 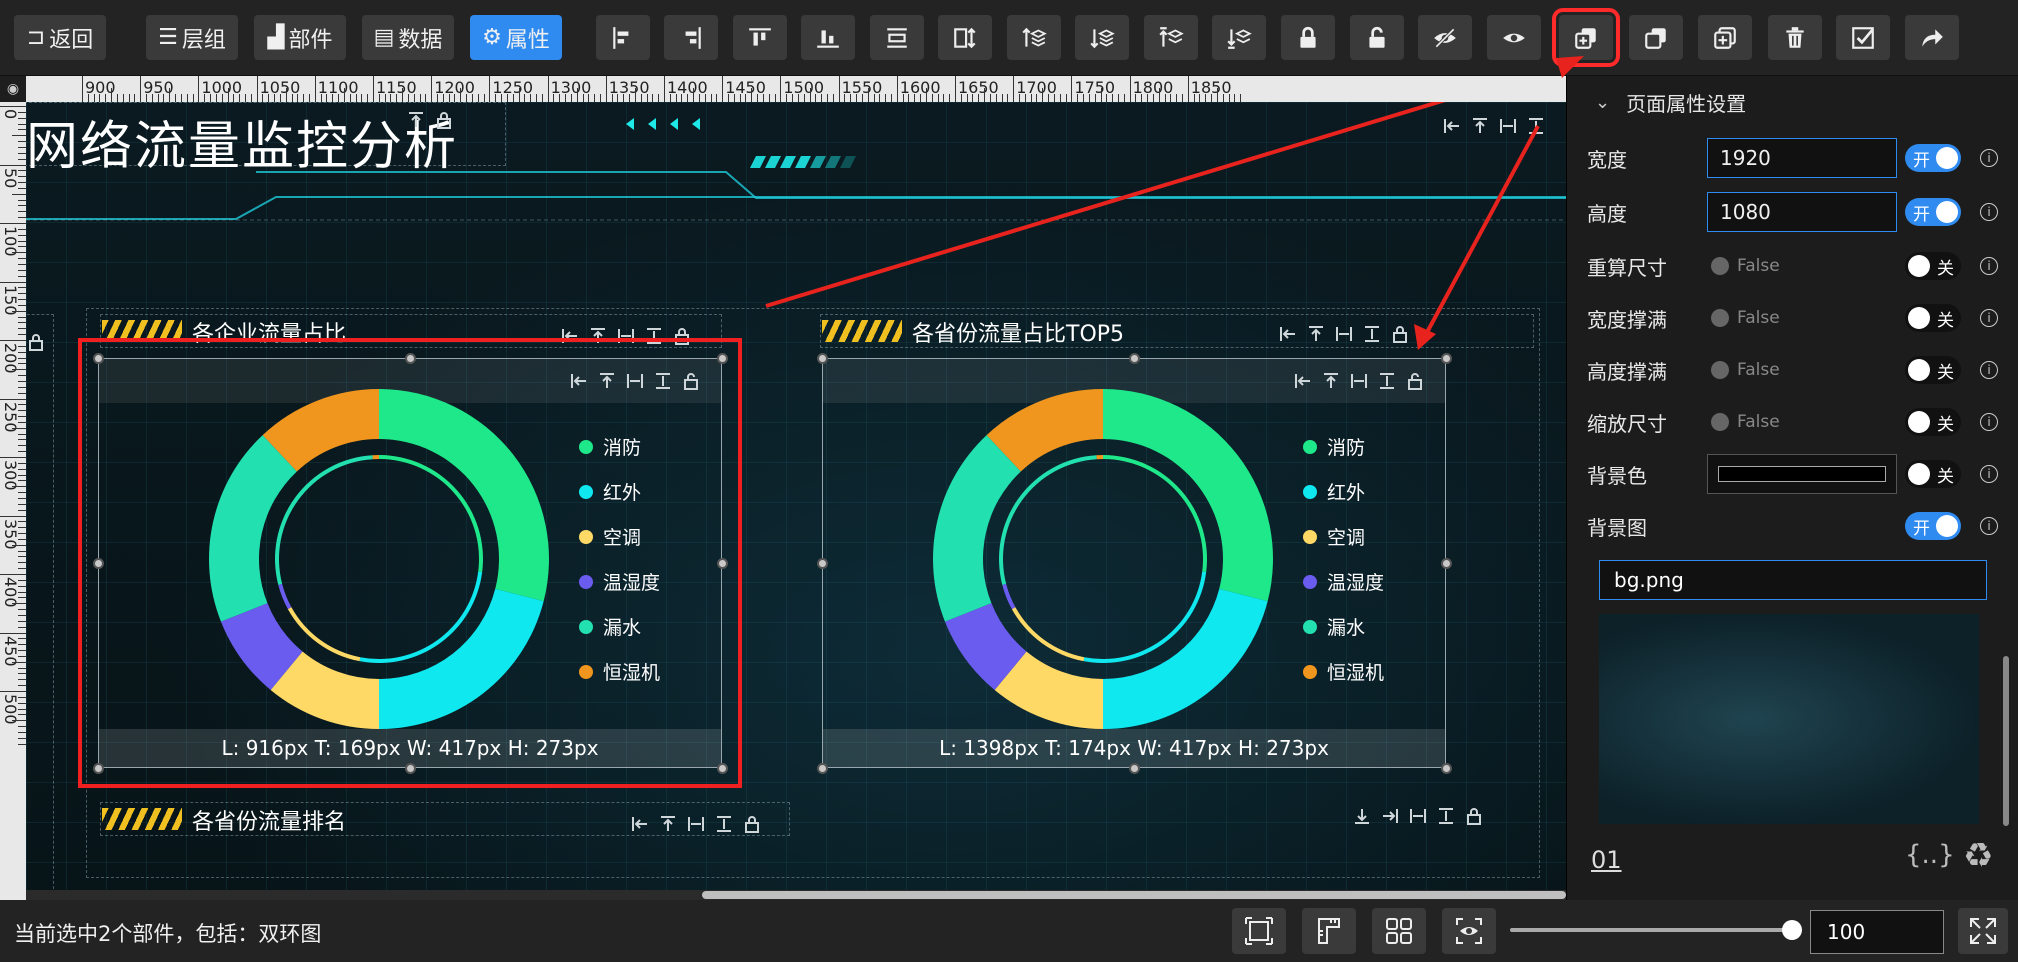 I want to click on legend-item: 消防, so click(x=1343, y=446).